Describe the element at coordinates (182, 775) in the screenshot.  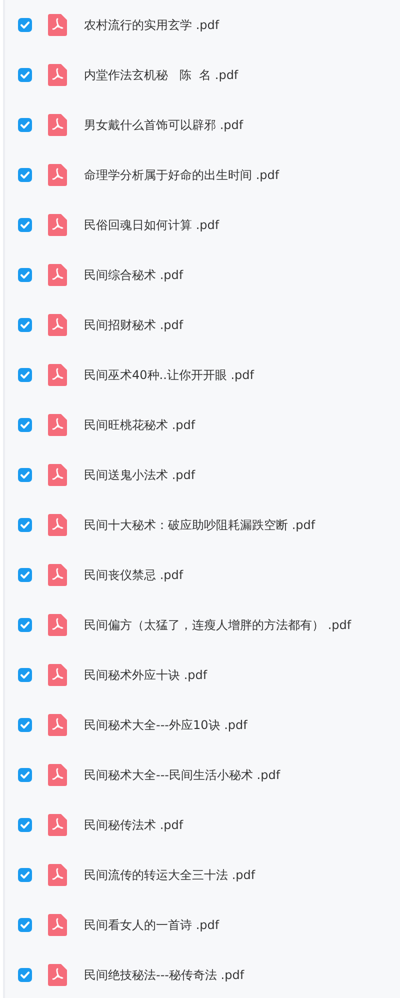
I see `file-name: 民间秘术大全---民间生活小秘术 .pdf` at that location.